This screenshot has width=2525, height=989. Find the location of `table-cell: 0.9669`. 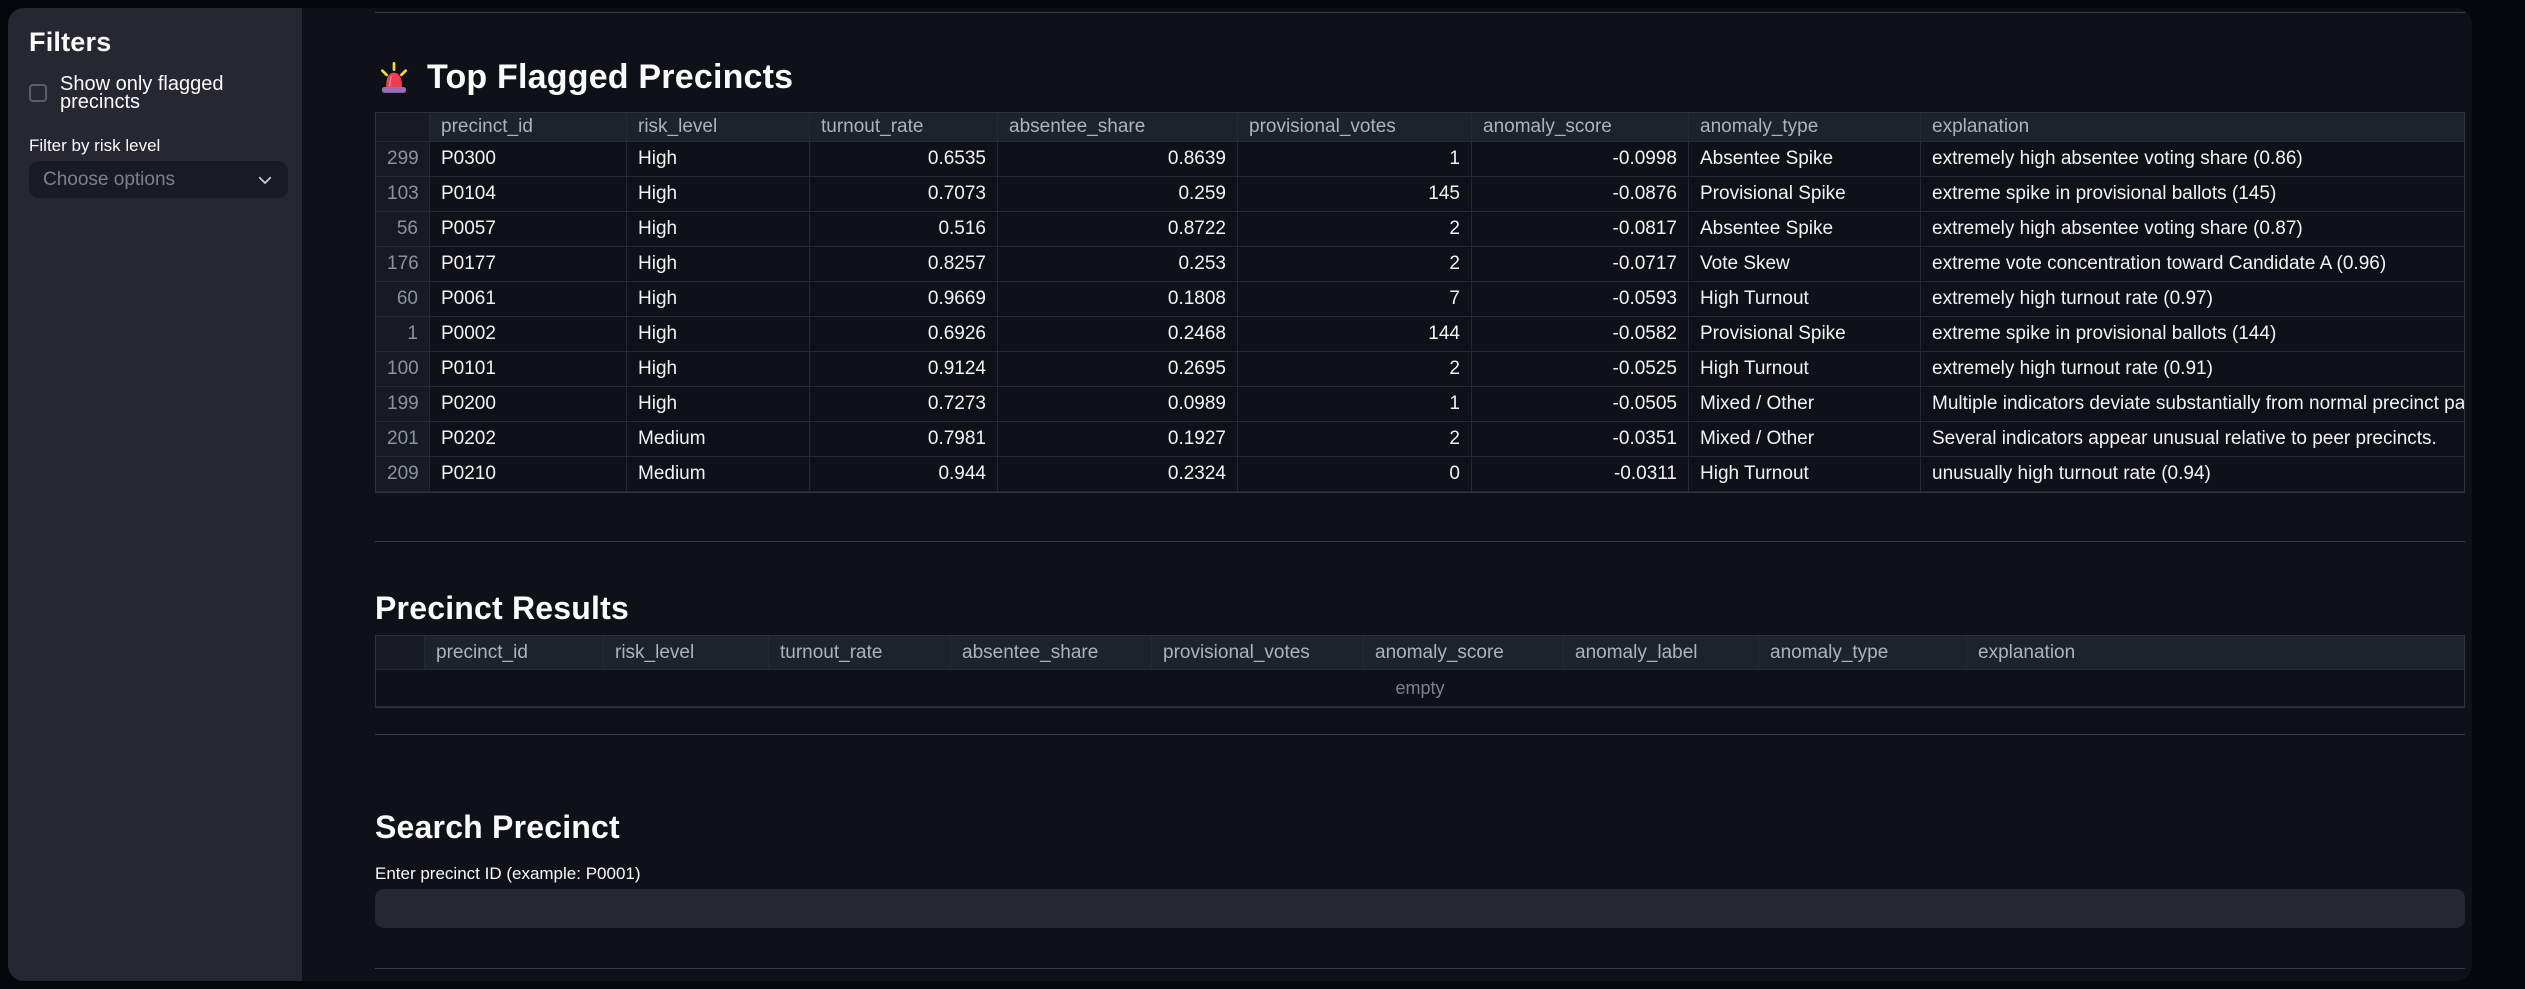

table-cell: 0.9669 is located at coordinates (904, 299).